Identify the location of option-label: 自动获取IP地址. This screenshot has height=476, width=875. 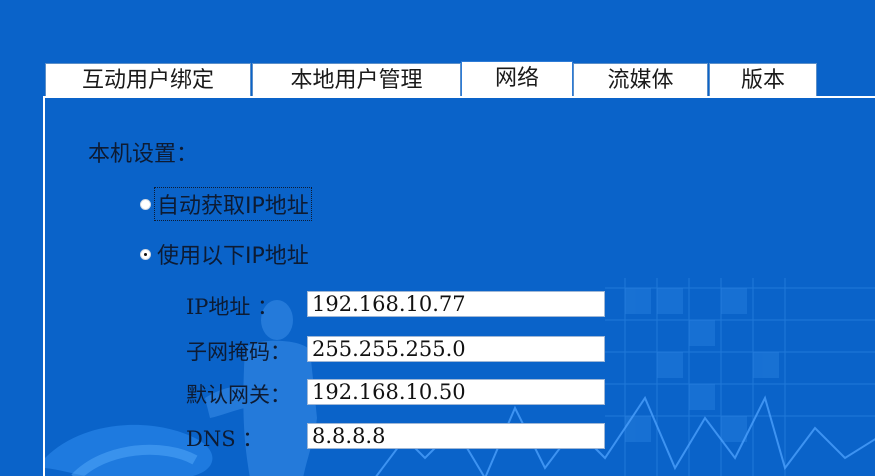
(233, 204).